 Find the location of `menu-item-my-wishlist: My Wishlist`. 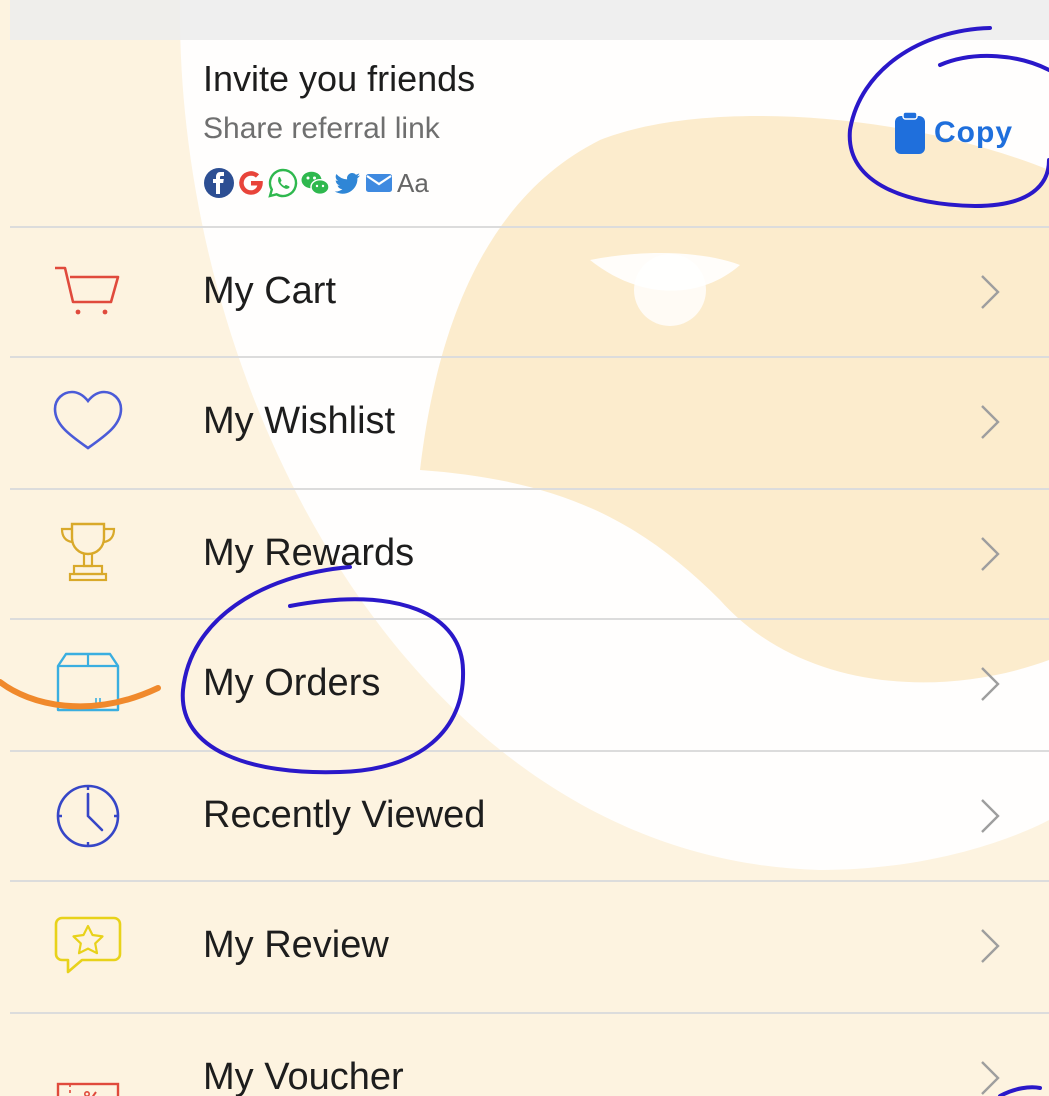

menu-item-my-wishlist: My Wishlist is located at coordinates (529, 422).